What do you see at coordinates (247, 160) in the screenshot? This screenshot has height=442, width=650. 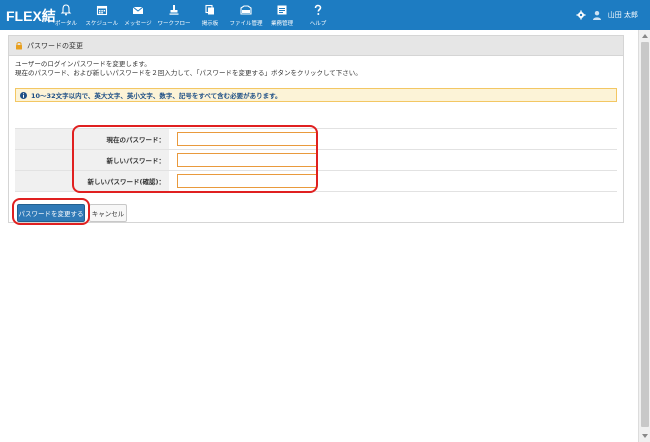 I see `new-password-input` at bounding box center [247, 160].